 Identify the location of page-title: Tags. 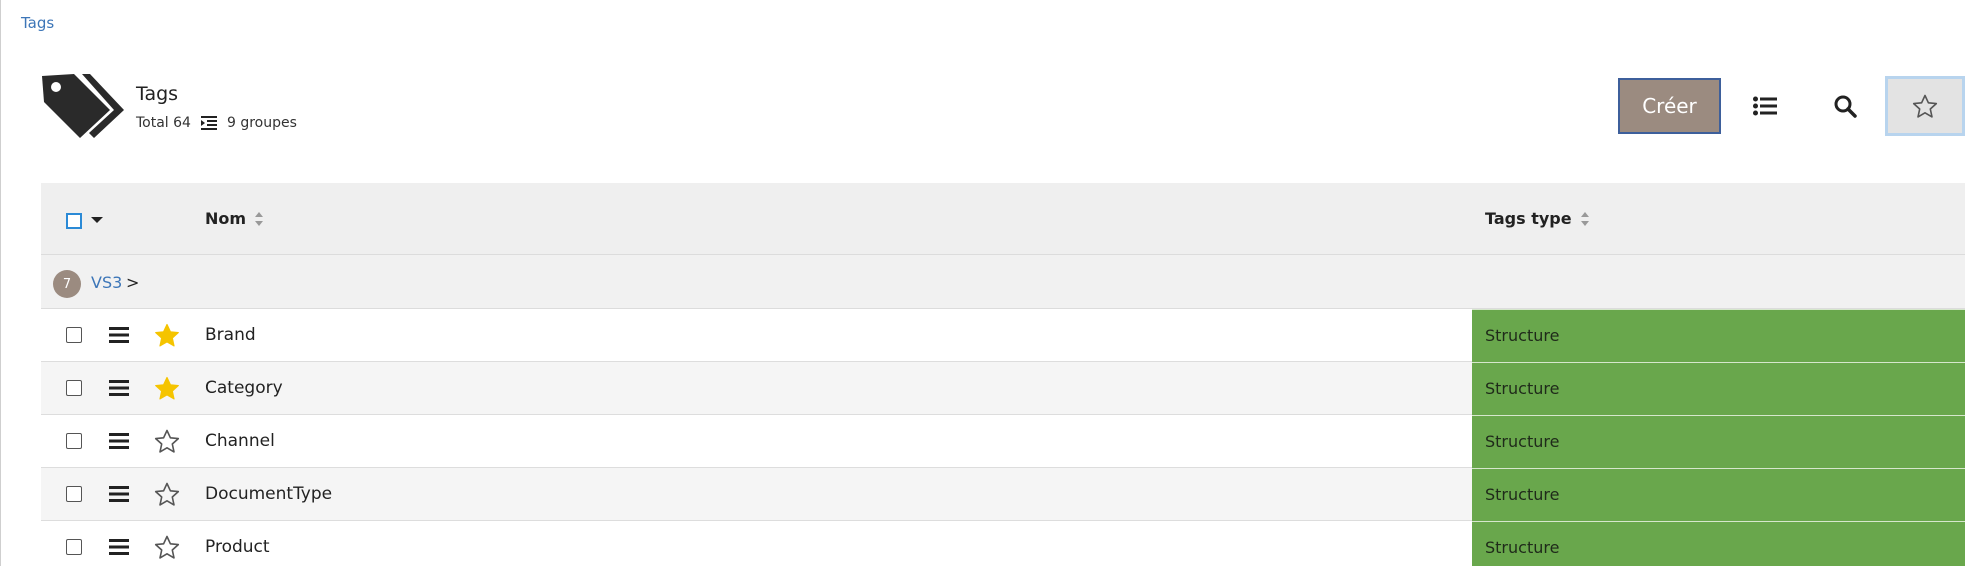
(157, 94).